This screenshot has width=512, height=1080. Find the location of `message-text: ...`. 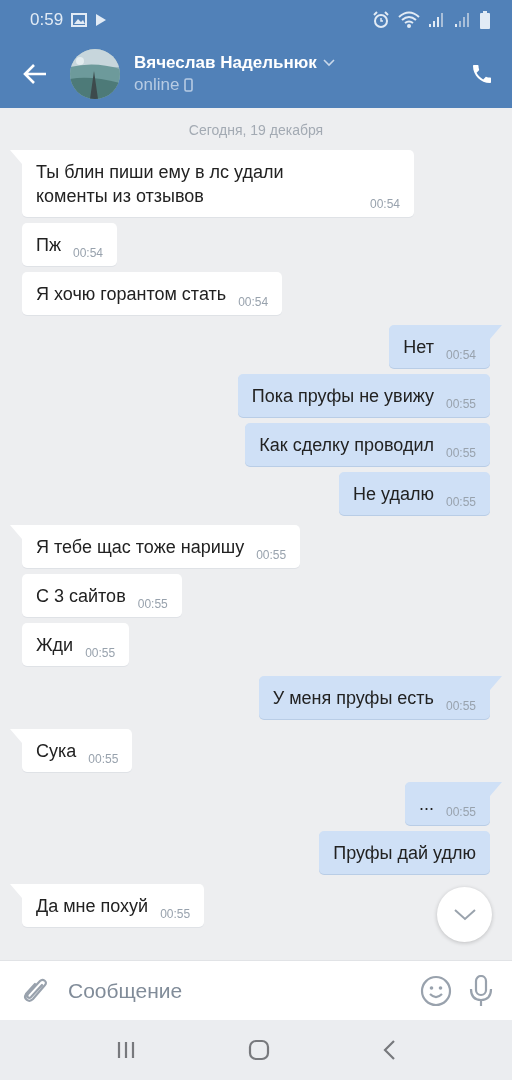

message-text: ... is located at coordinates (426, 804).